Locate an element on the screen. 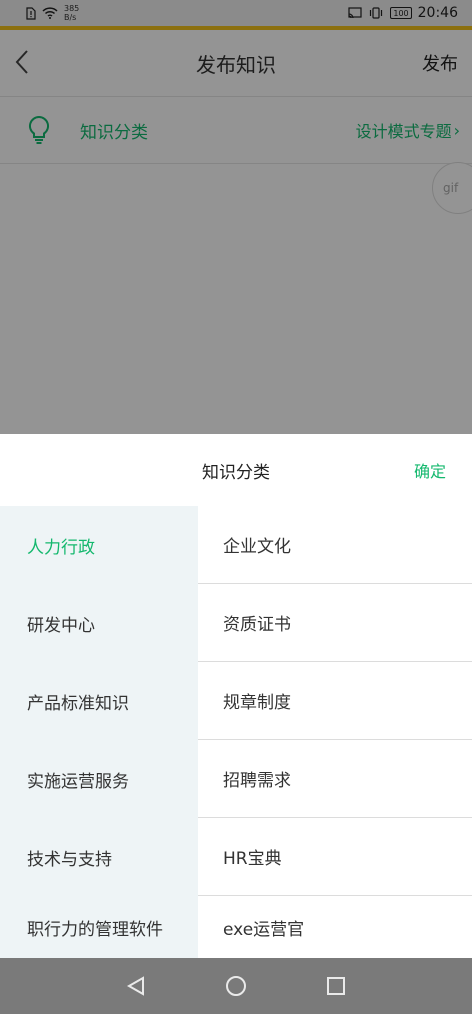 The height and width of the screenshot is (1014, 472). circle-home-icon is located at coordinates (236, 986).